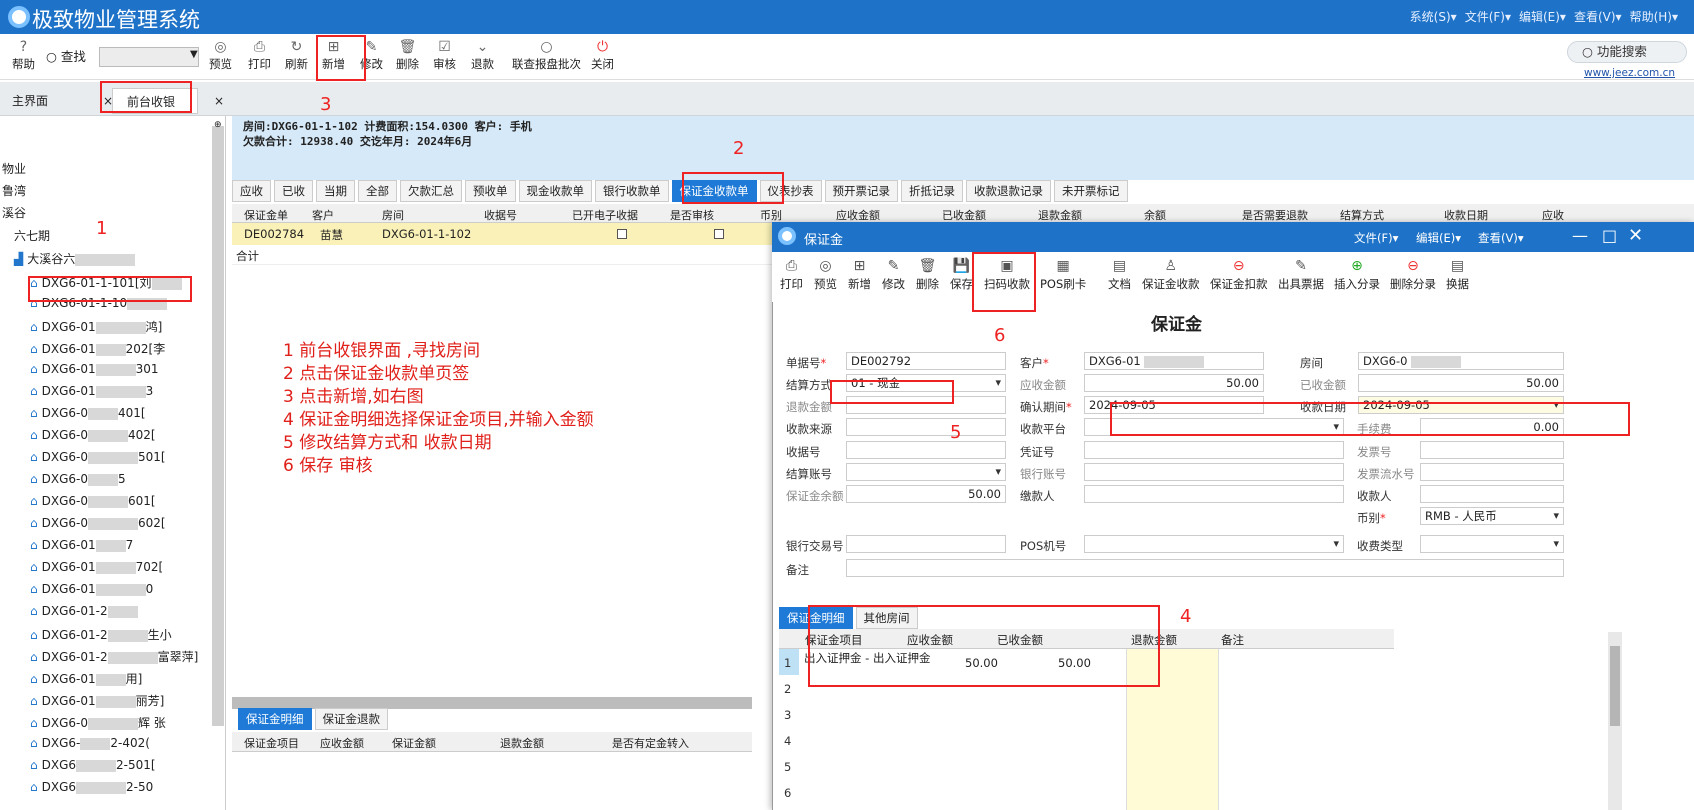 This screenshot has width=1694, height=810. What do you see at coordinates (251, 191) in the screenshot?
I see `subtab-0: 应收` at bounding box center [251, 191].